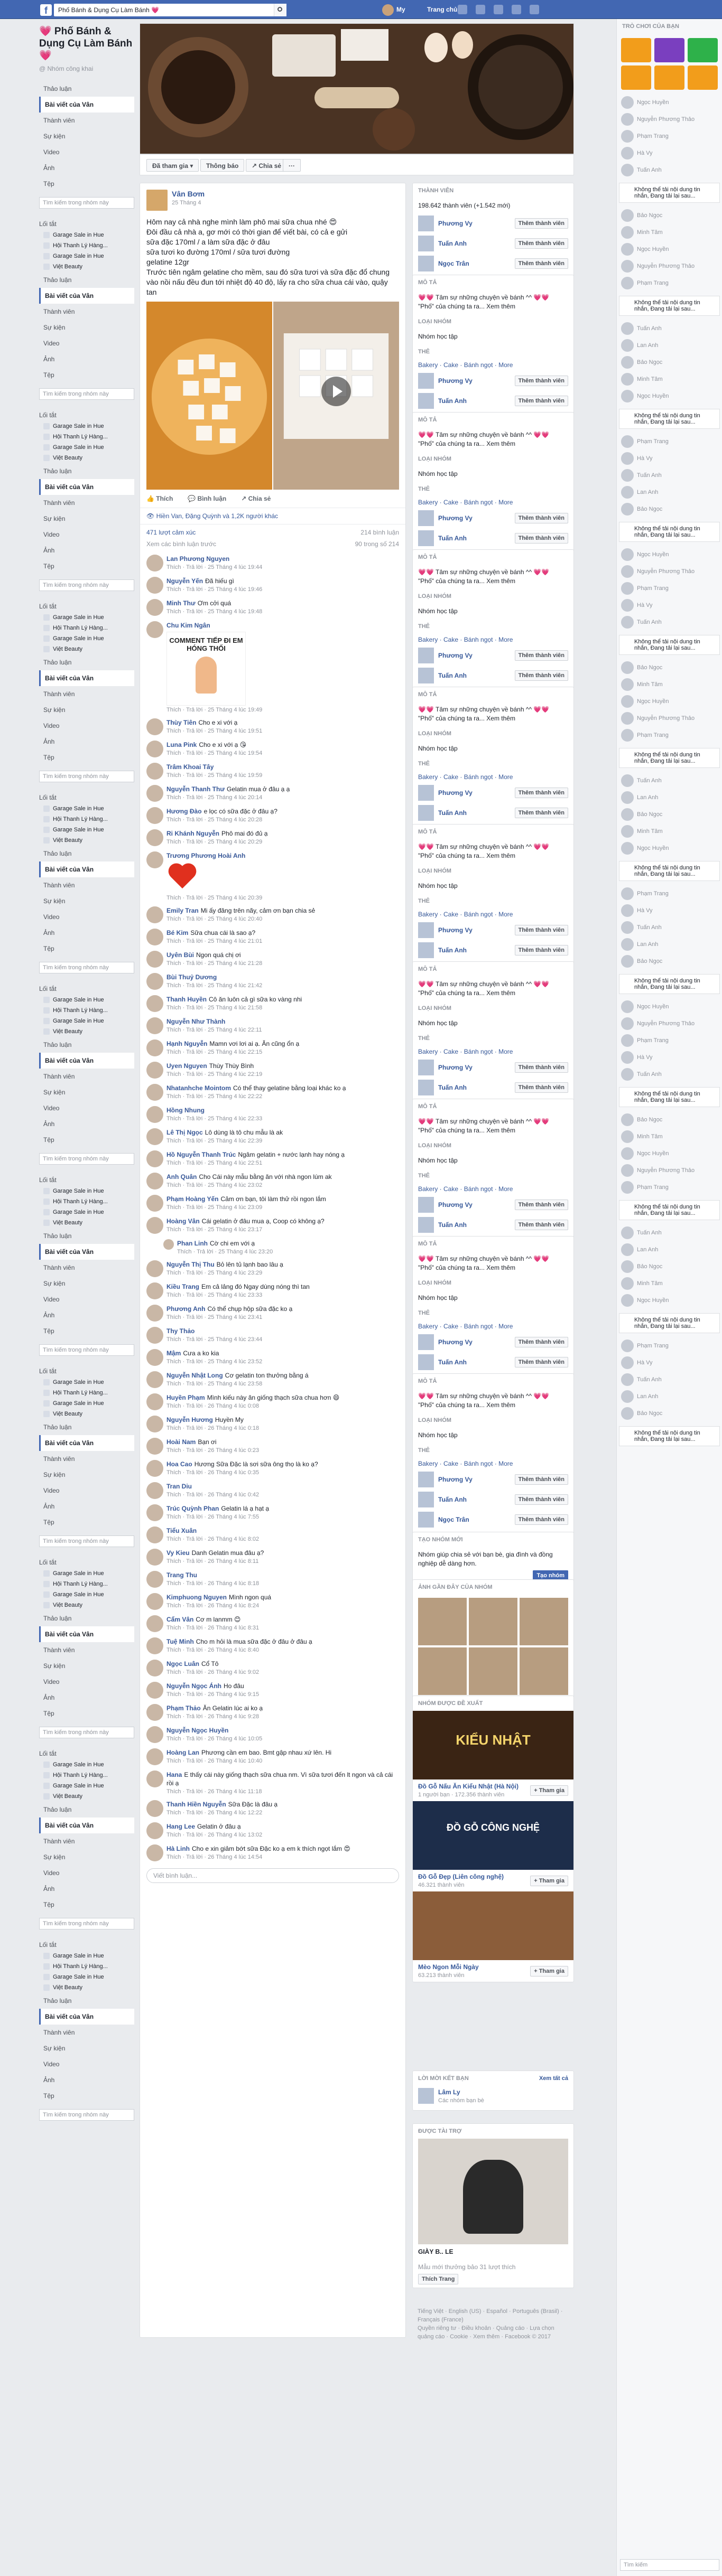 The image size is (722, 2576). What do you see at coordinates (195, 789) in the screenshot?
I see `commenter-name: Nguyễn Thanh Thư` at bounding box center [195, 789].